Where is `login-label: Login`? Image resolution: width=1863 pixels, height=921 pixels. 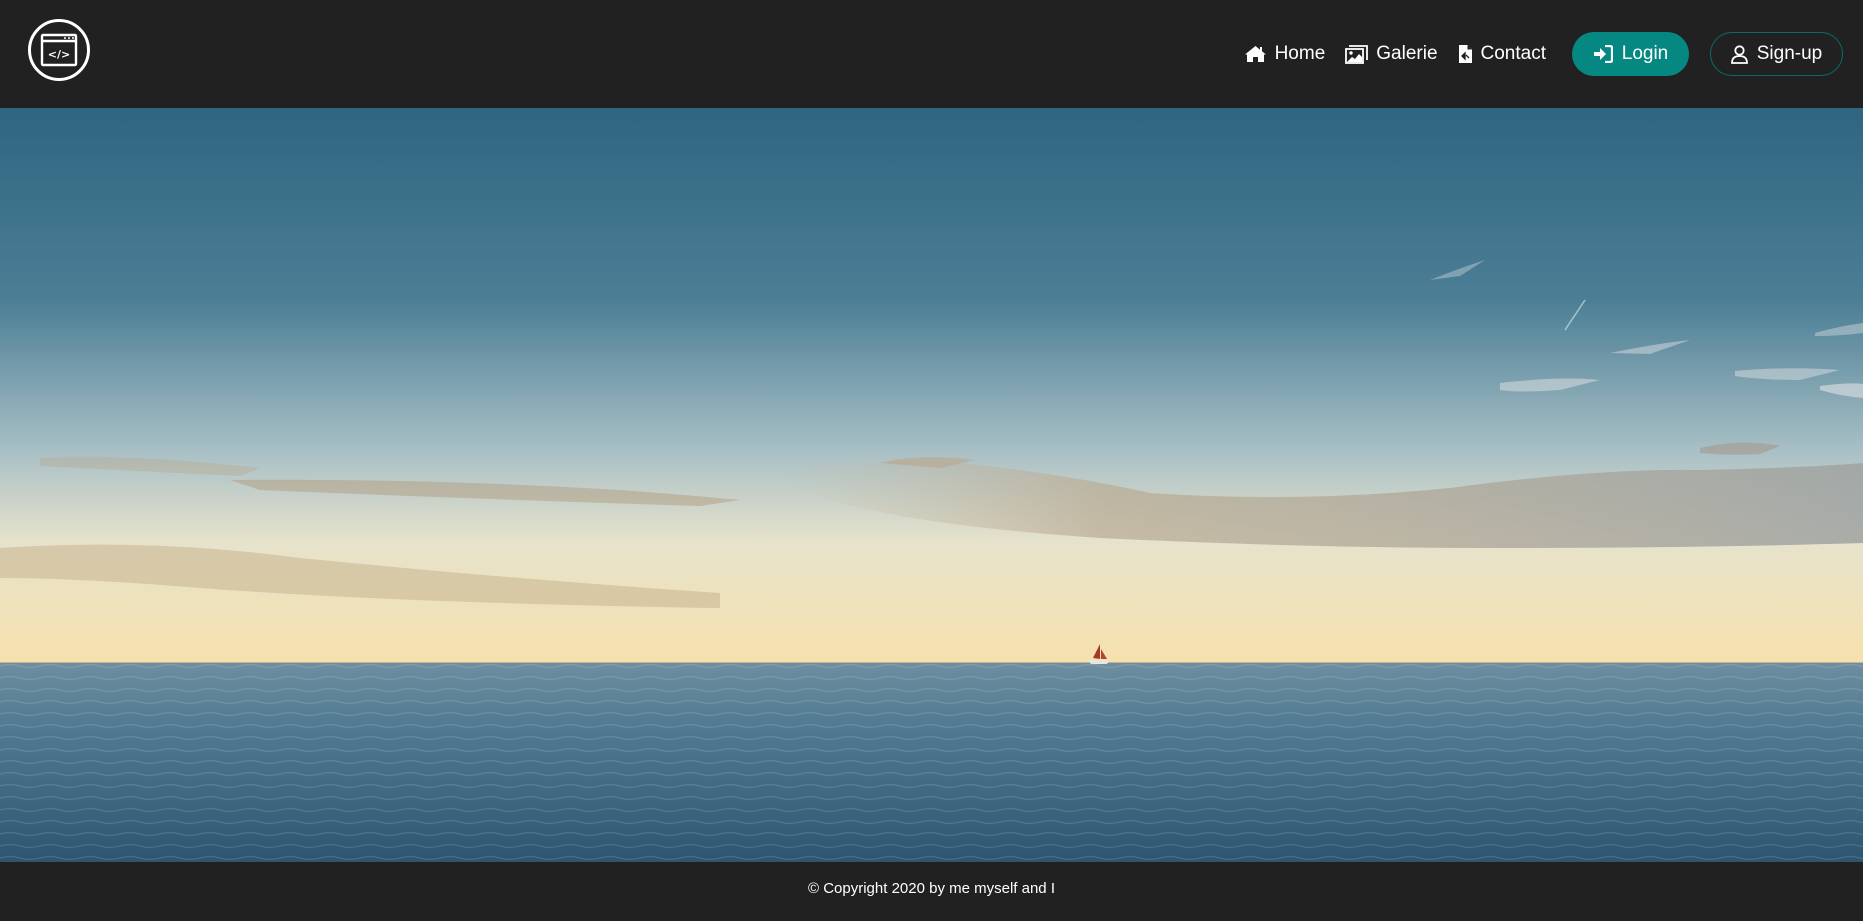 login-label: Login is located at coordinates (1645, 53).